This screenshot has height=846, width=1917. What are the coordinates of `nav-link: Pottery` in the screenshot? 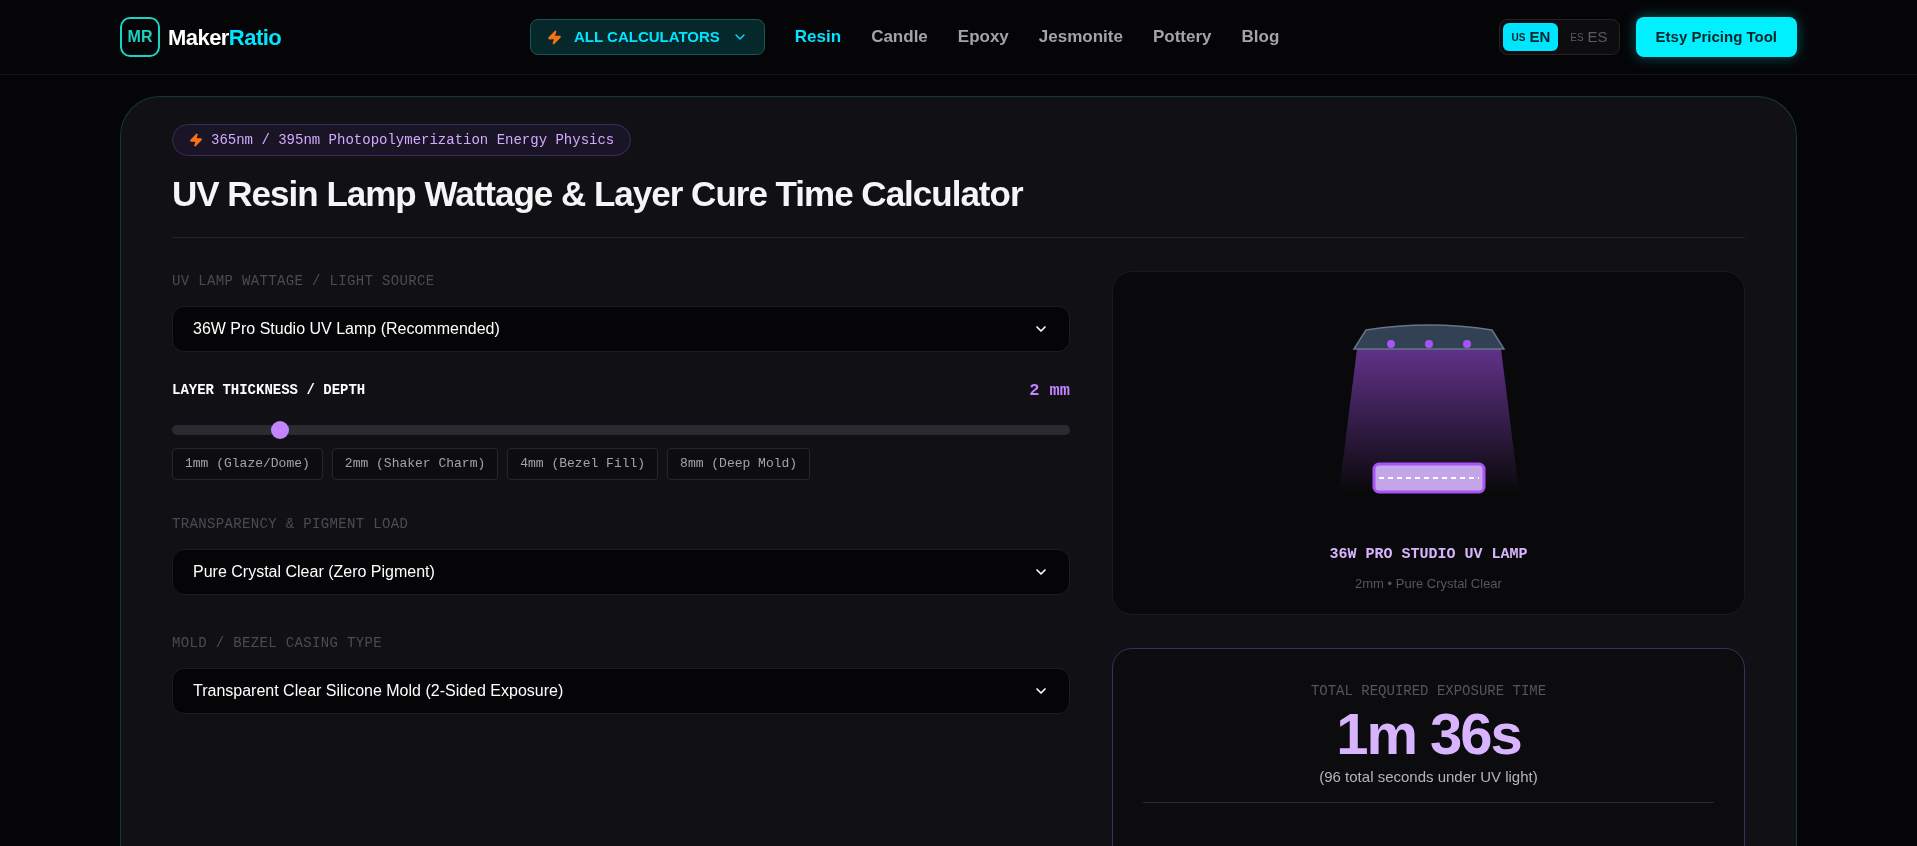 It's located at (1182, 37).